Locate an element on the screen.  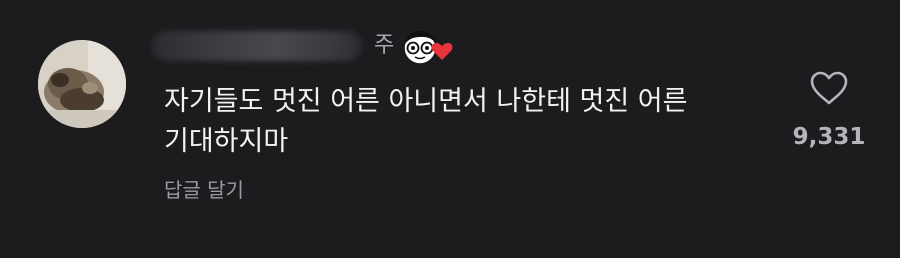
avatar-image is located at coordinates (82, 84).